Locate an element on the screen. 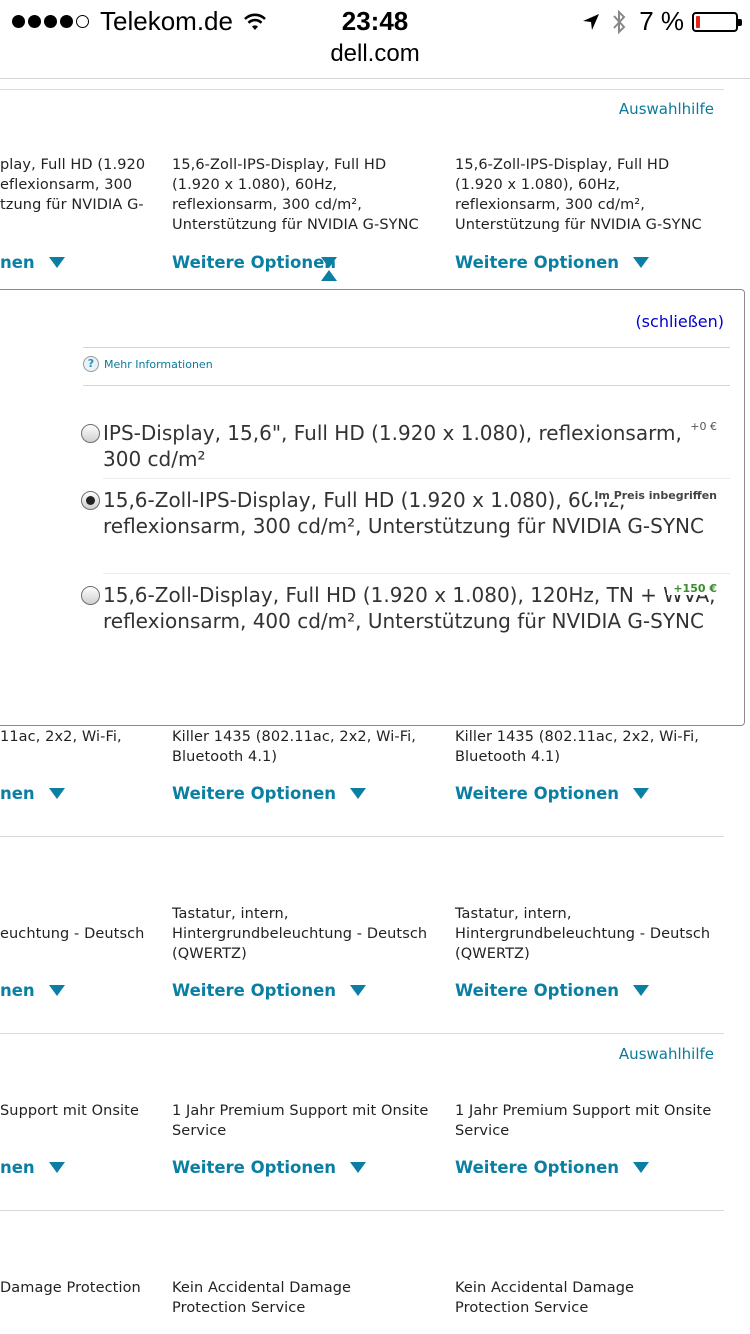 The image size is (750, 1334). damage-cell-partial: Damage Protection is located at coordinates (70, 1288).